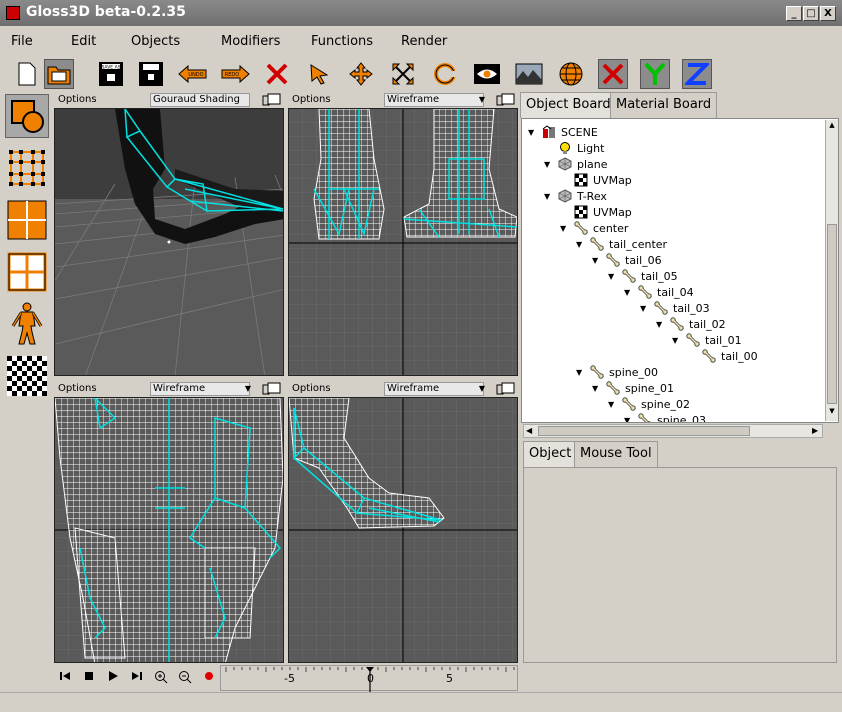  Describe the element at coordinates (574, 148) in the screenshot. I see `tree-node: Light` at that location.